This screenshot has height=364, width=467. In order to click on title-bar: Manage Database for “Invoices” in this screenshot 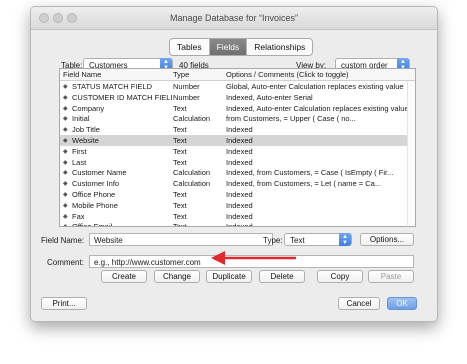, I will do `click(234, 18)`.